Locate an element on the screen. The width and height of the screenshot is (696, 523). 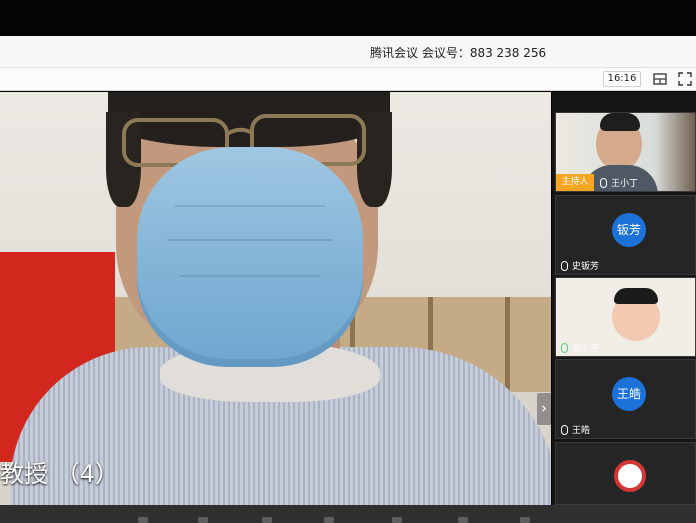
participant-name: 胡士平 is located at coordinates (580, 347).